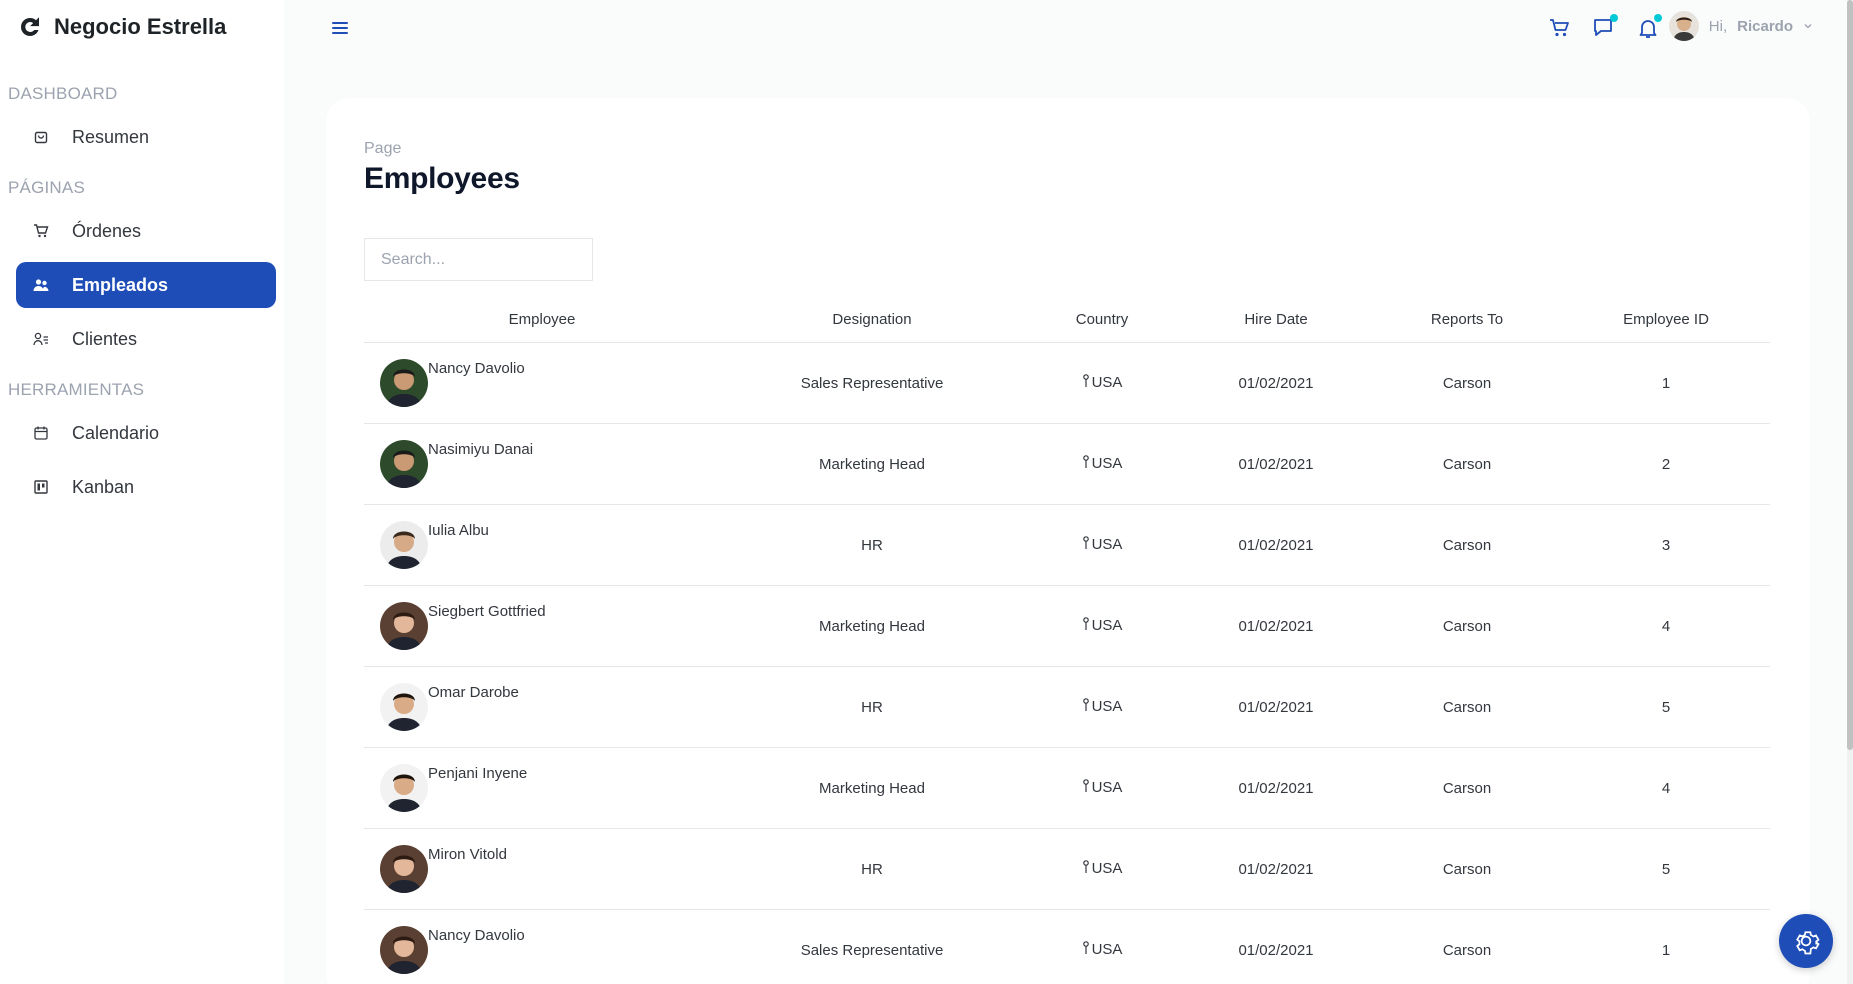 The image size is (1853, 984). I want to click on brand: Negocio Estrella, so click(122, 27).